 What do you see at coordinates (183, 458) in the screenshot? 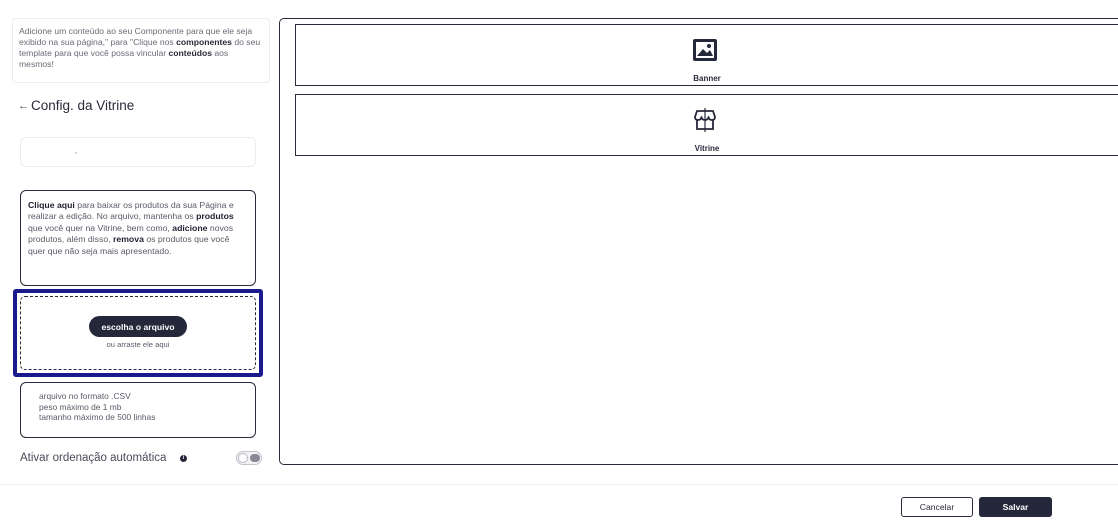
I see `info-icon: i` at bounding box center [183, 458].